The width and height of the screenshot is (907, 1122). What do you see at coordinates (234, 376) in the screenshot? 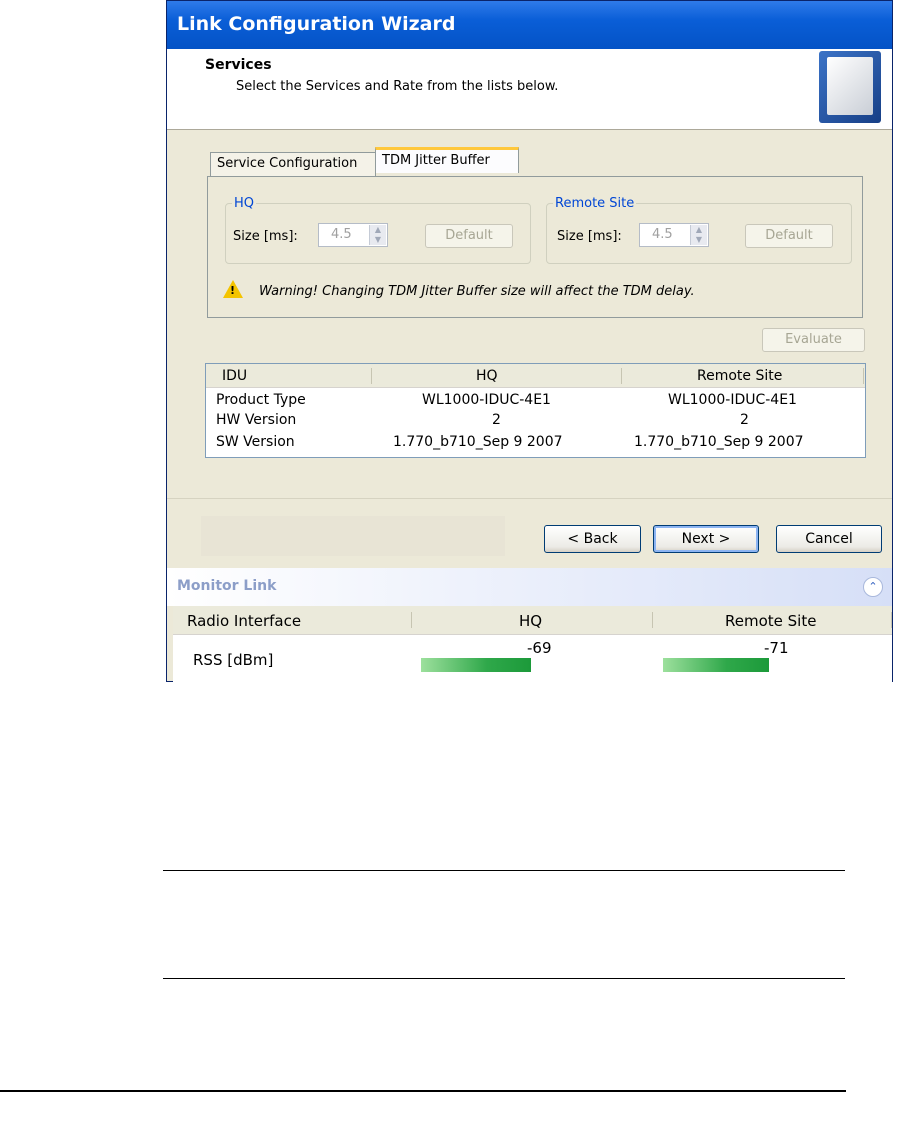
I see `column-header-idu: IDU` at bounding box center [234, 376].